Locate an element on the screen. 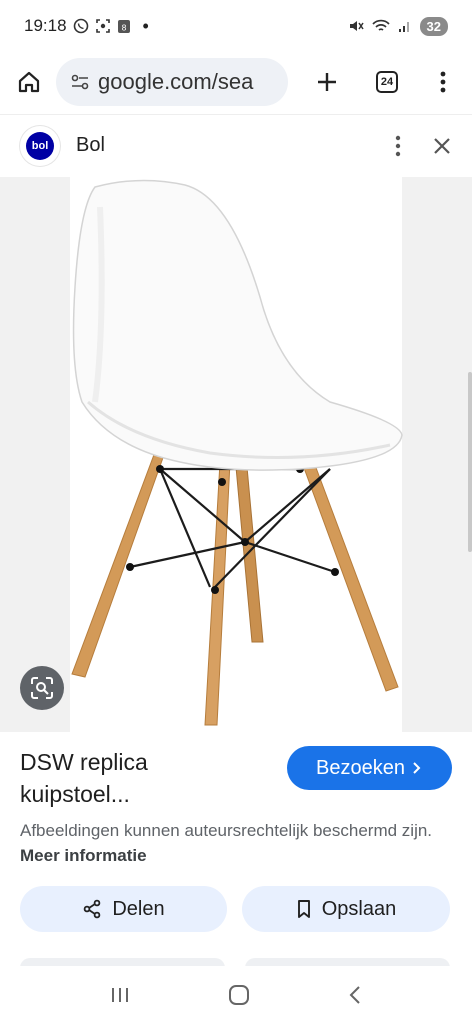  more-menu-icon is located at coordinates (443, 82).